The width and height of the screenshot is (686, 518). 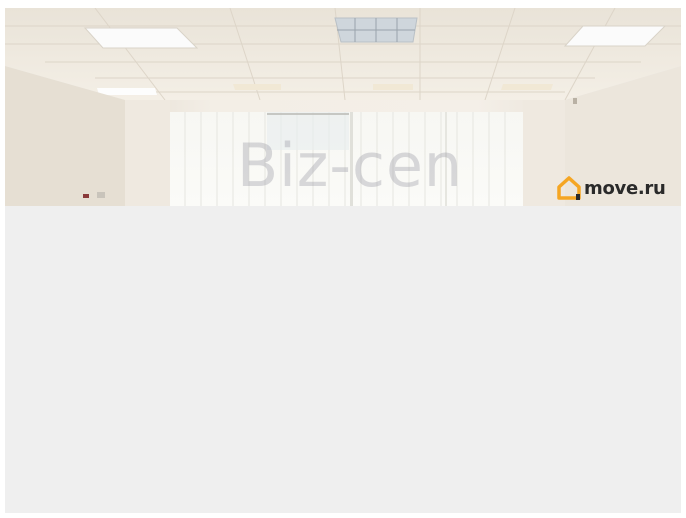 I want to click on brand-name: move.ru, so click(x=625, y=188).